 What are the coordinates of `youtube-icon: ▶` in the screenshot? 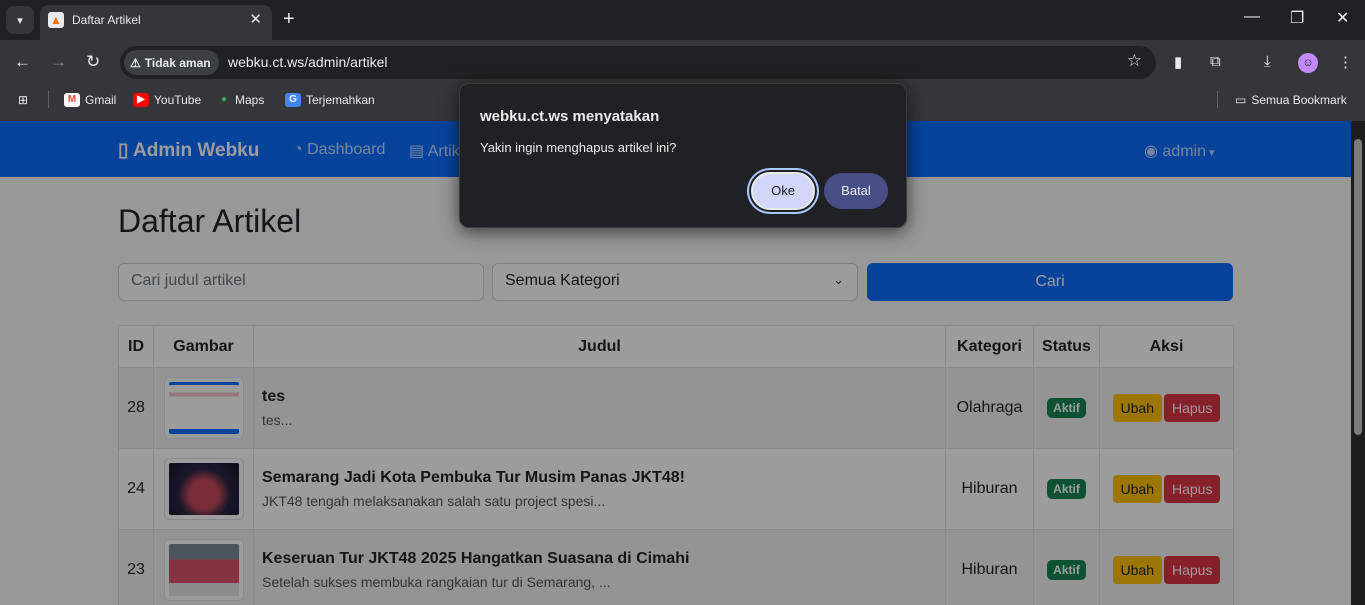 It's located at (141, 100).